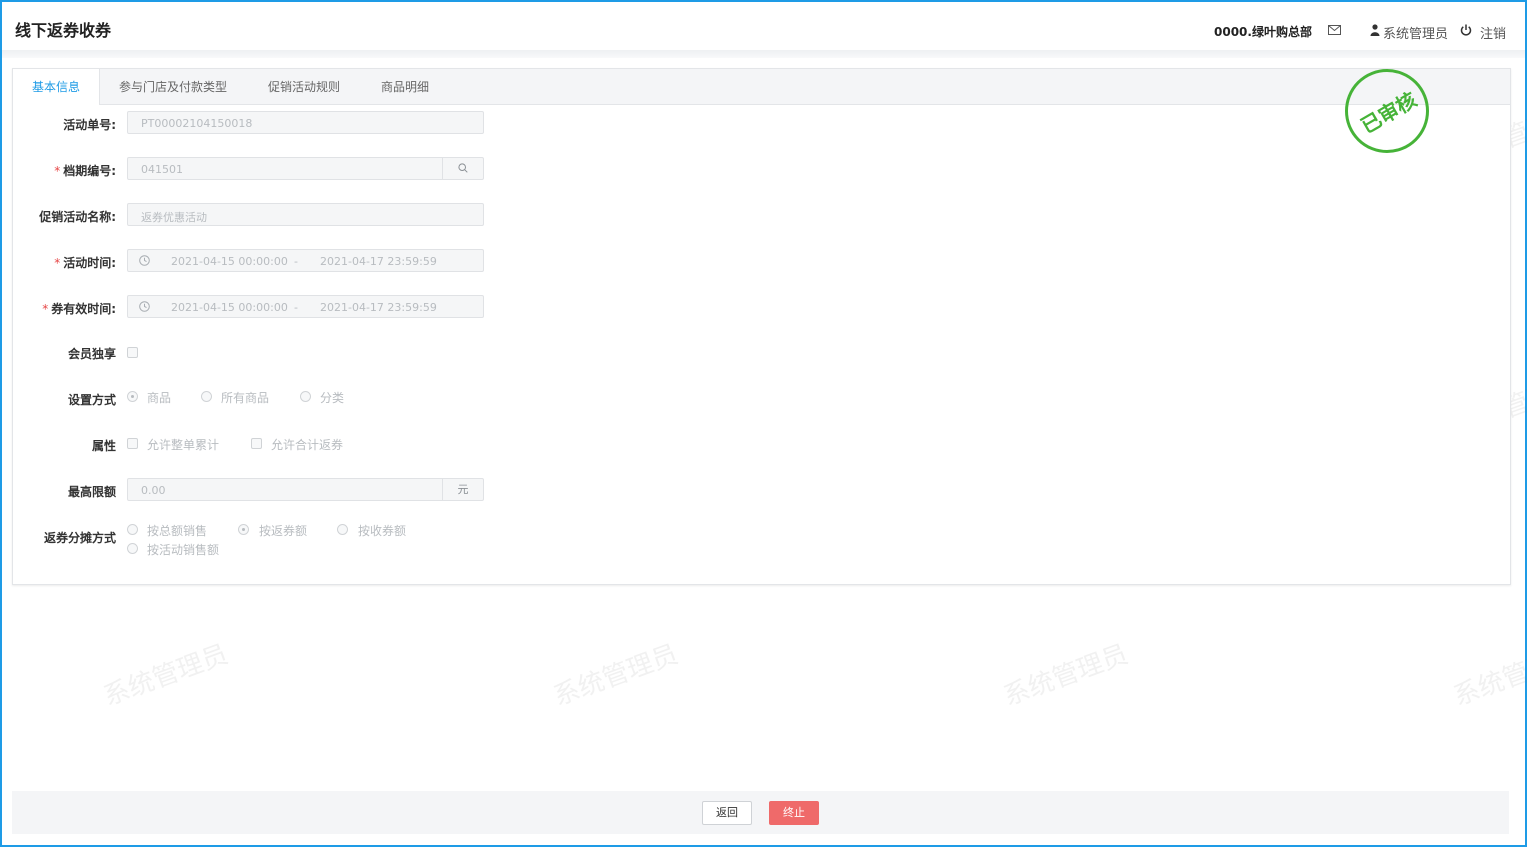 Image resolution: width=1527 pixels, height=847 pixels. I want to click on tab-stores-payment: 参与门店及付款类型, so click(173, 86).